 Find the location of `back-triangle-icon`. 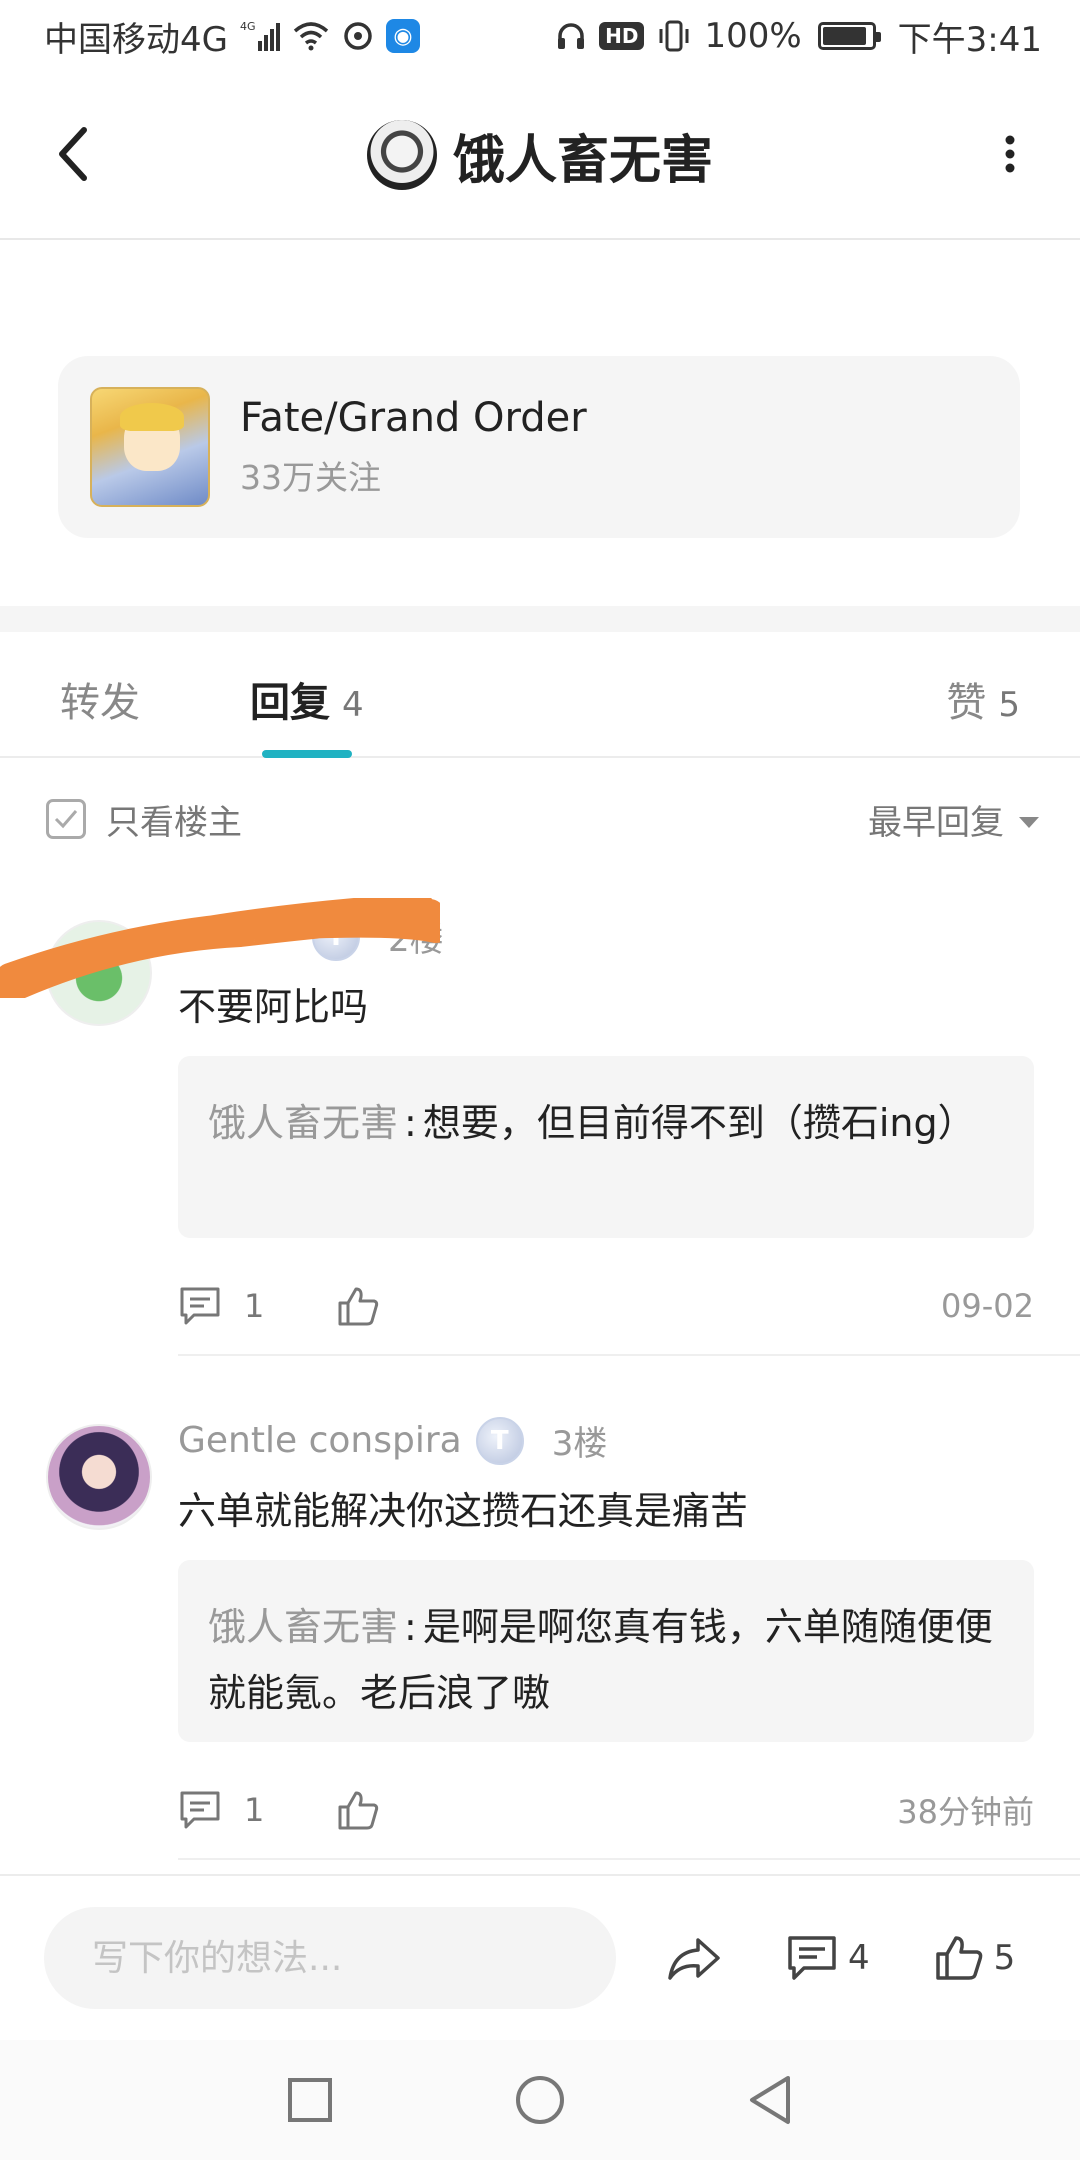

back-triangle-icon is located at coordinates (770, 2100).